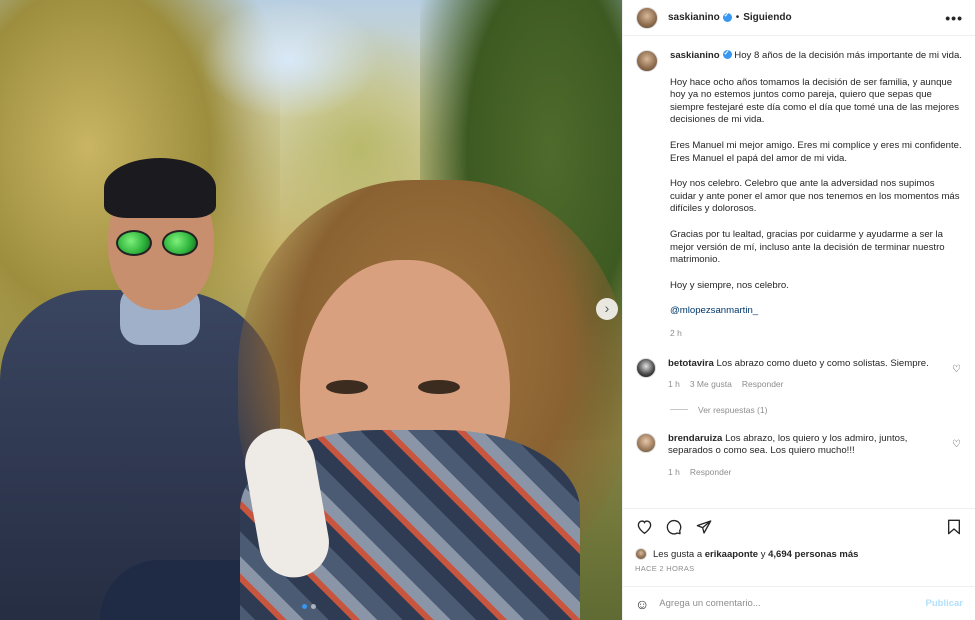 This screenshot has width=975, height=620. Describe the element at coordinates (674, 527) in the screenshot. I see `comment-icon` at that location.